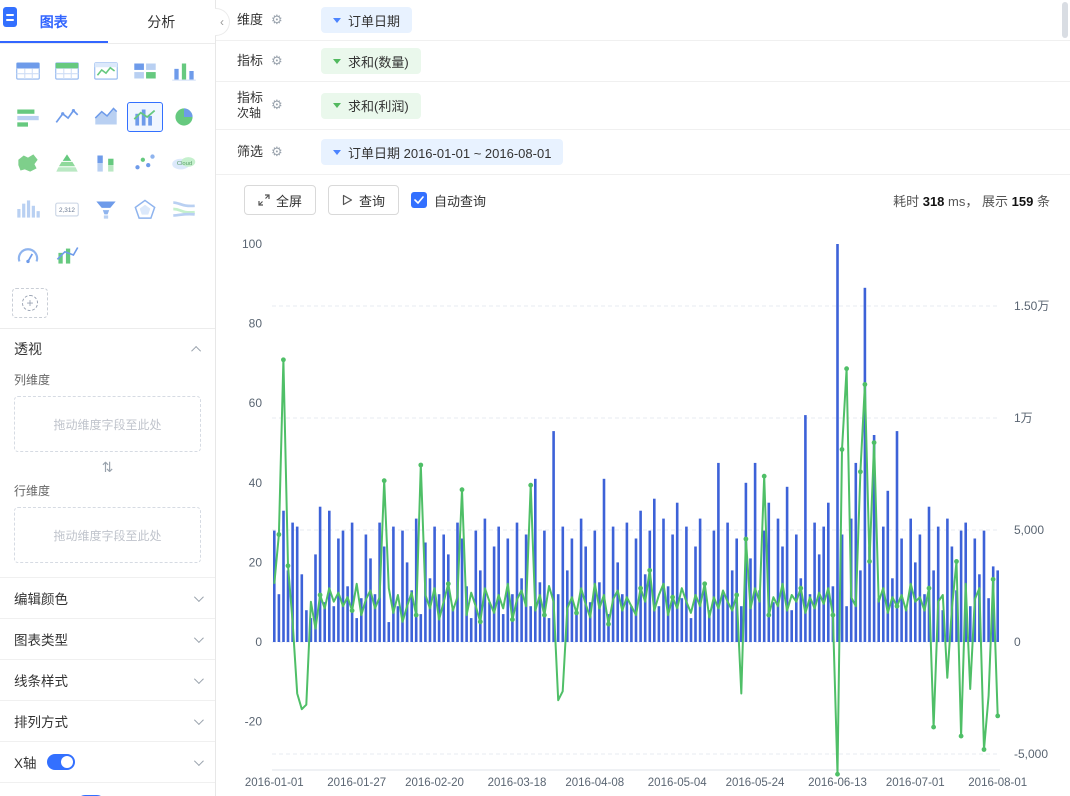  What do you see at coordinates (997, 783) in the screenshot?
I see `svg-text: 2016-08-01` at bounding box center [997, 783].